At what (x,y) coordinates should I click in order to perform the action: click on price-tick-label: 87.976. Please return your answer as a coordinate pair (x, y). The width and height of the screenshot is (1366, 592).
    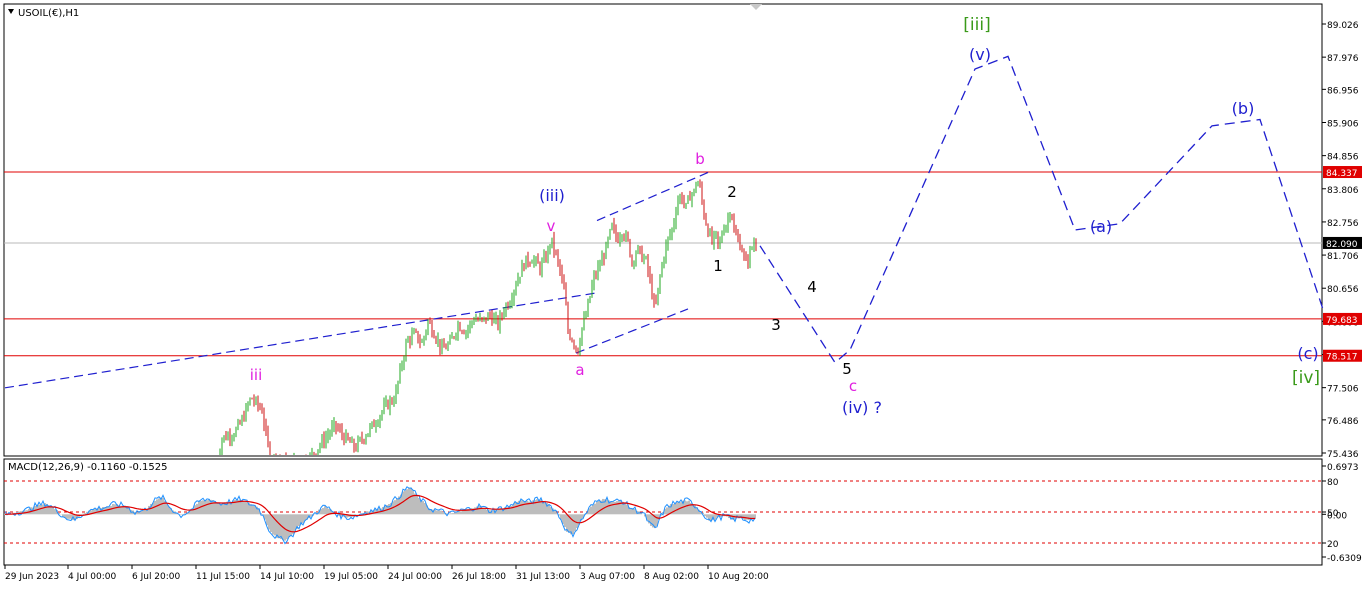
    Looking at the image, I should click on (1343, 59).